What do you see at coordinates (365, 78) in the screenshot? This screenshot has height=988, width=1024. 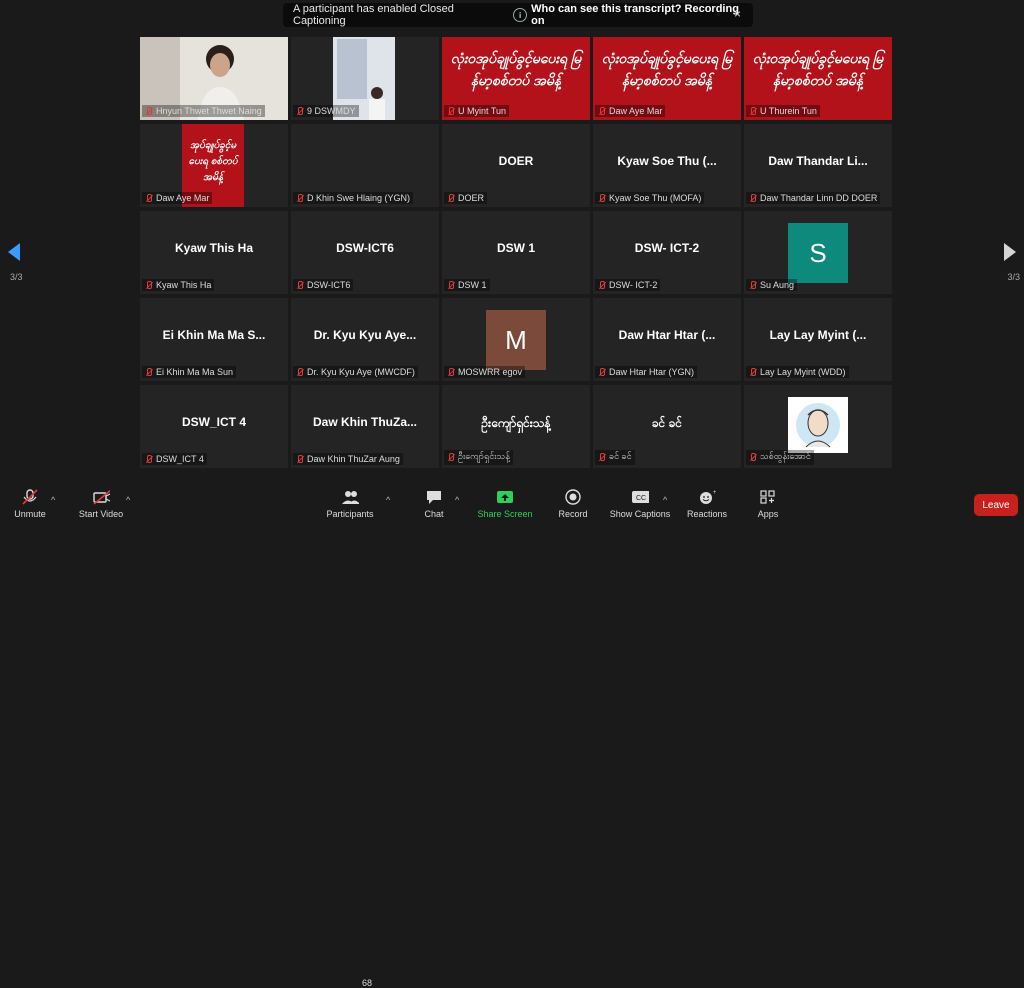 I see `participant-tile: 9 DSWMDY` at bounding box center [365, 78].